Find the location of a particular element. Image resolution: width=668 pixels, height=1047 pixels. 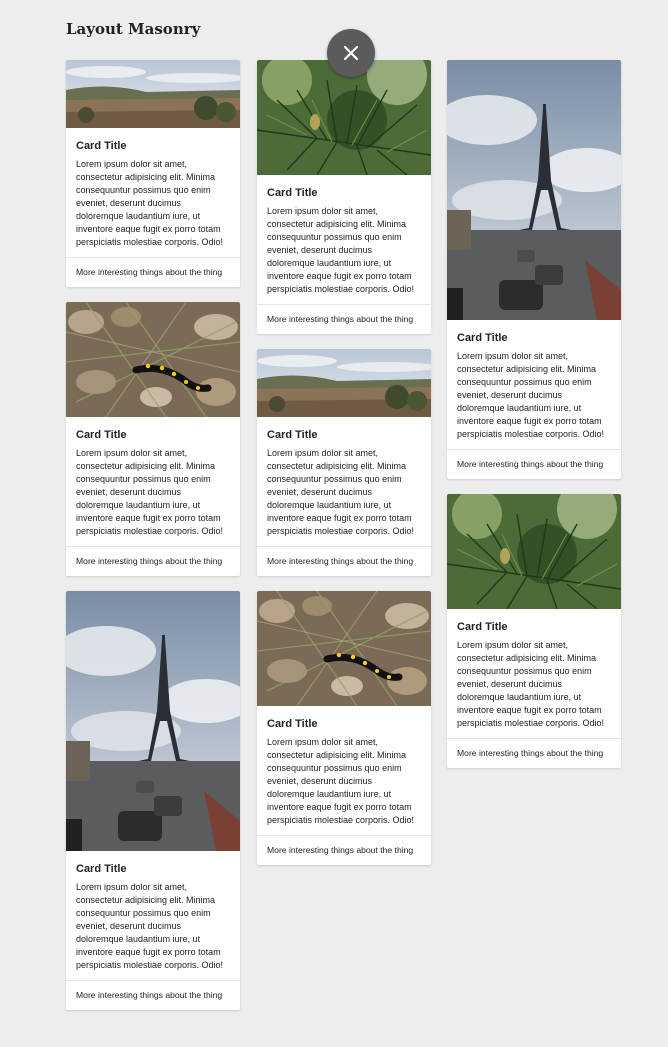

close-button is located at coordinates (351, 53).